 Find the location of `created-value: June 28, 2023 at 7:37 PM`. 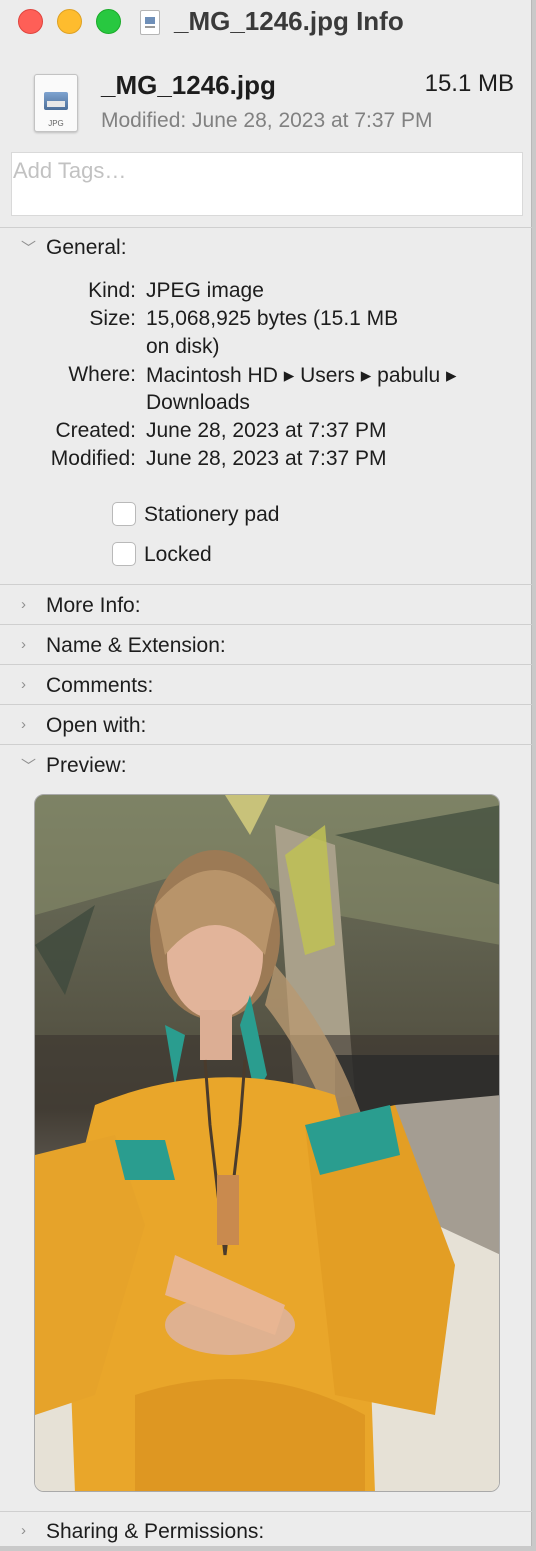

created-value: June 28, 2023 at 7:37 PM is located at coordinates (266, 430).